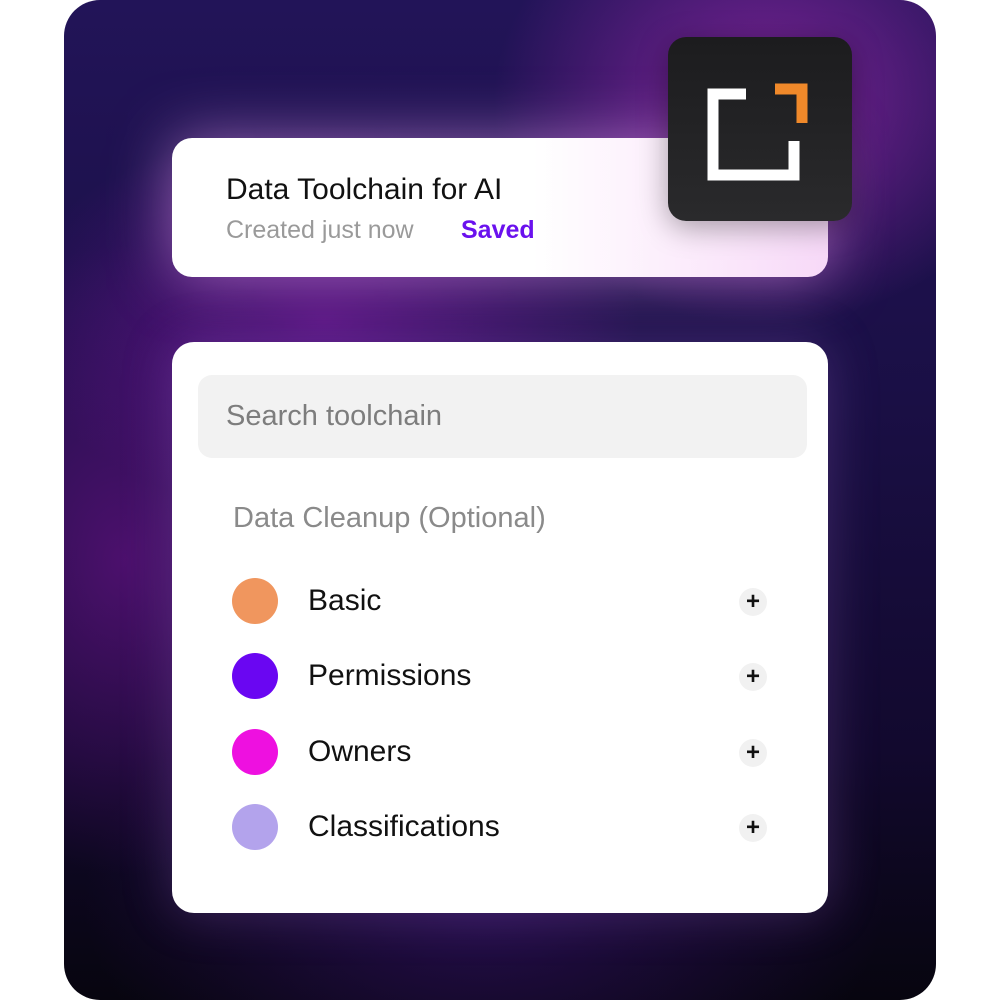  Describe the element at coordinates (498, 230) in the screenshot. I see `saved-status: Saved` at that location.